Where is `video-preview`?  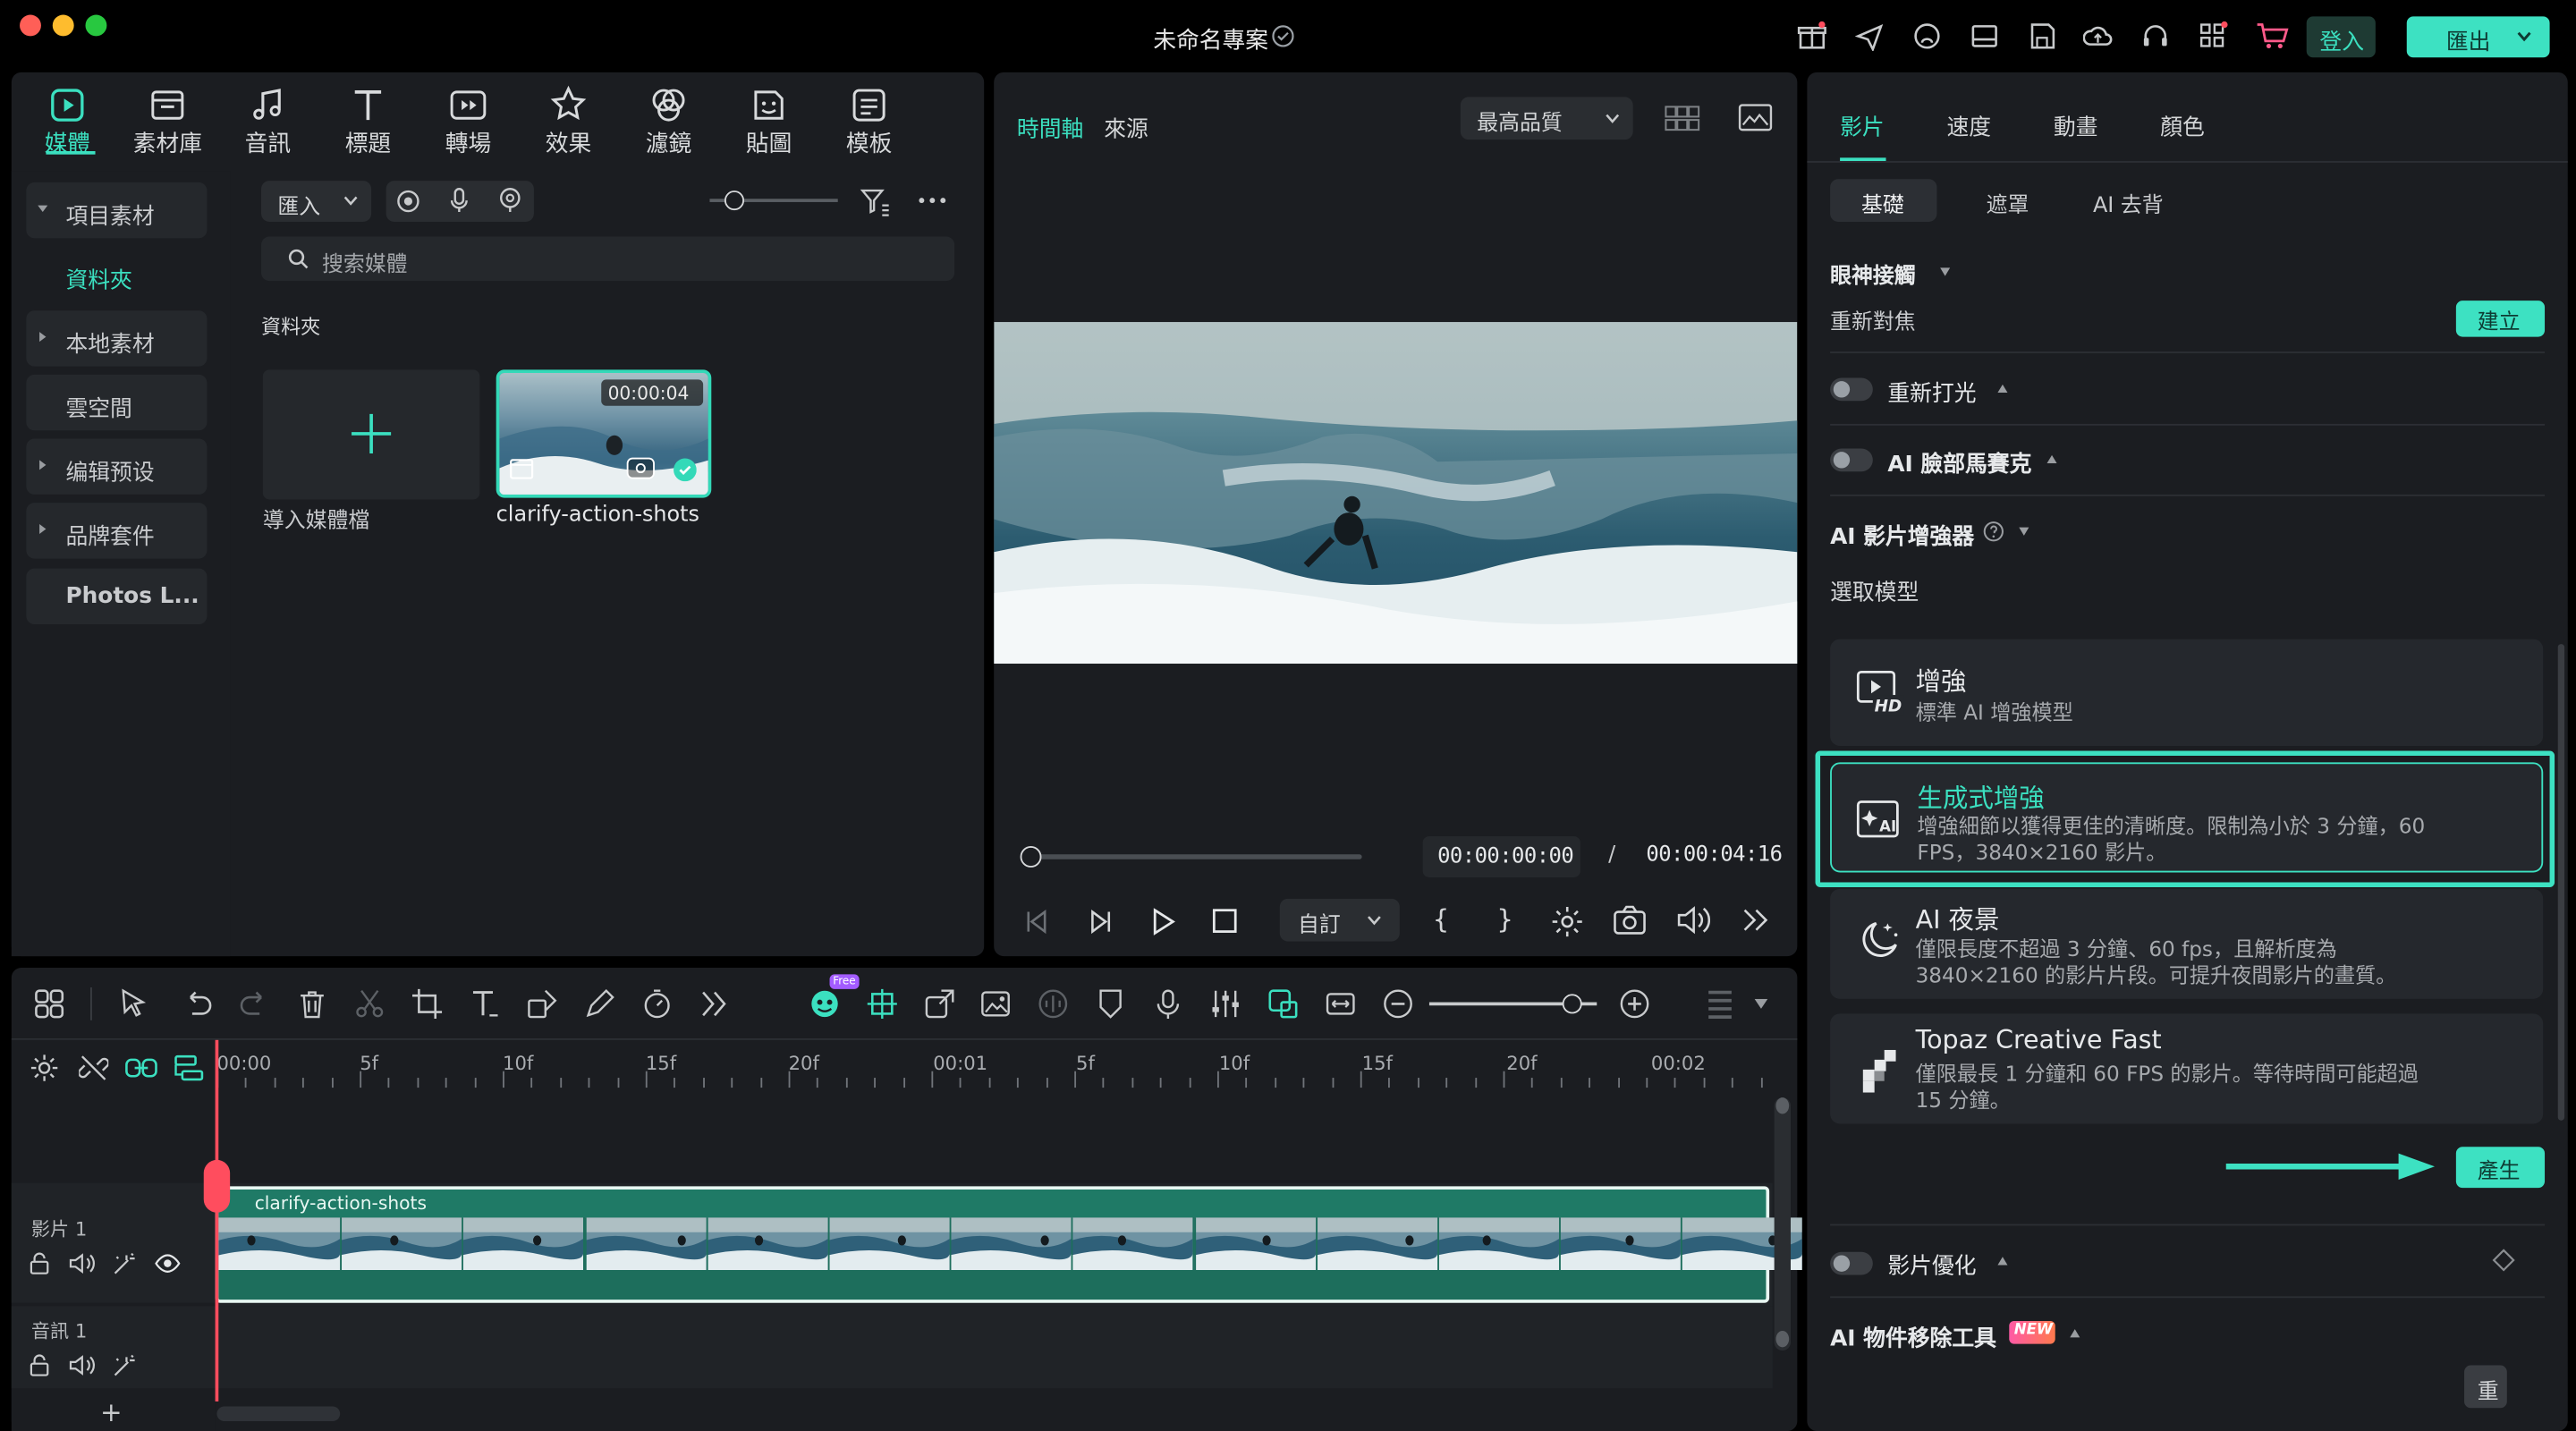
video-preview is located at coordinates (1396, 494).